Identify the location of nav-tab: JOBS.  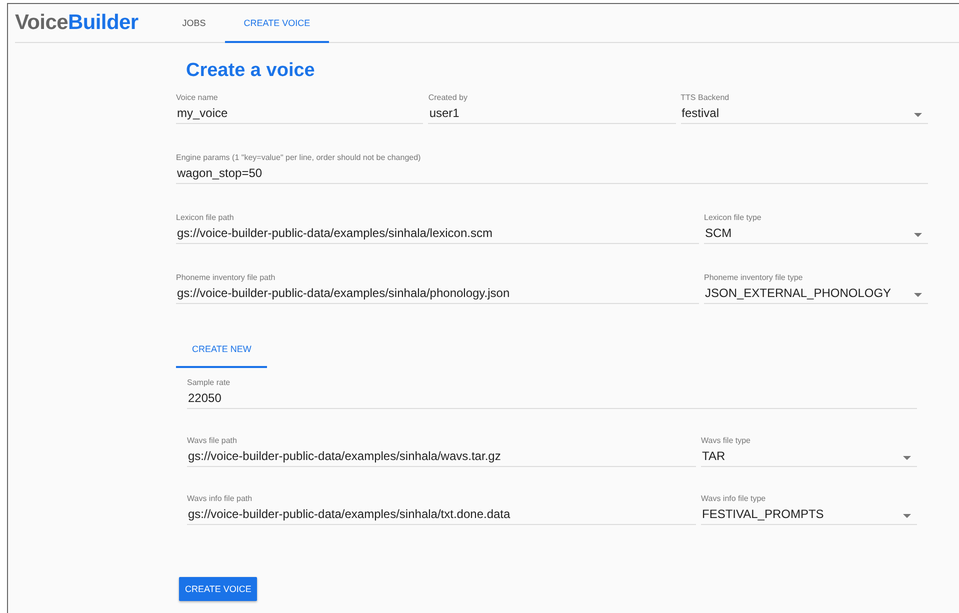
(194, 23).